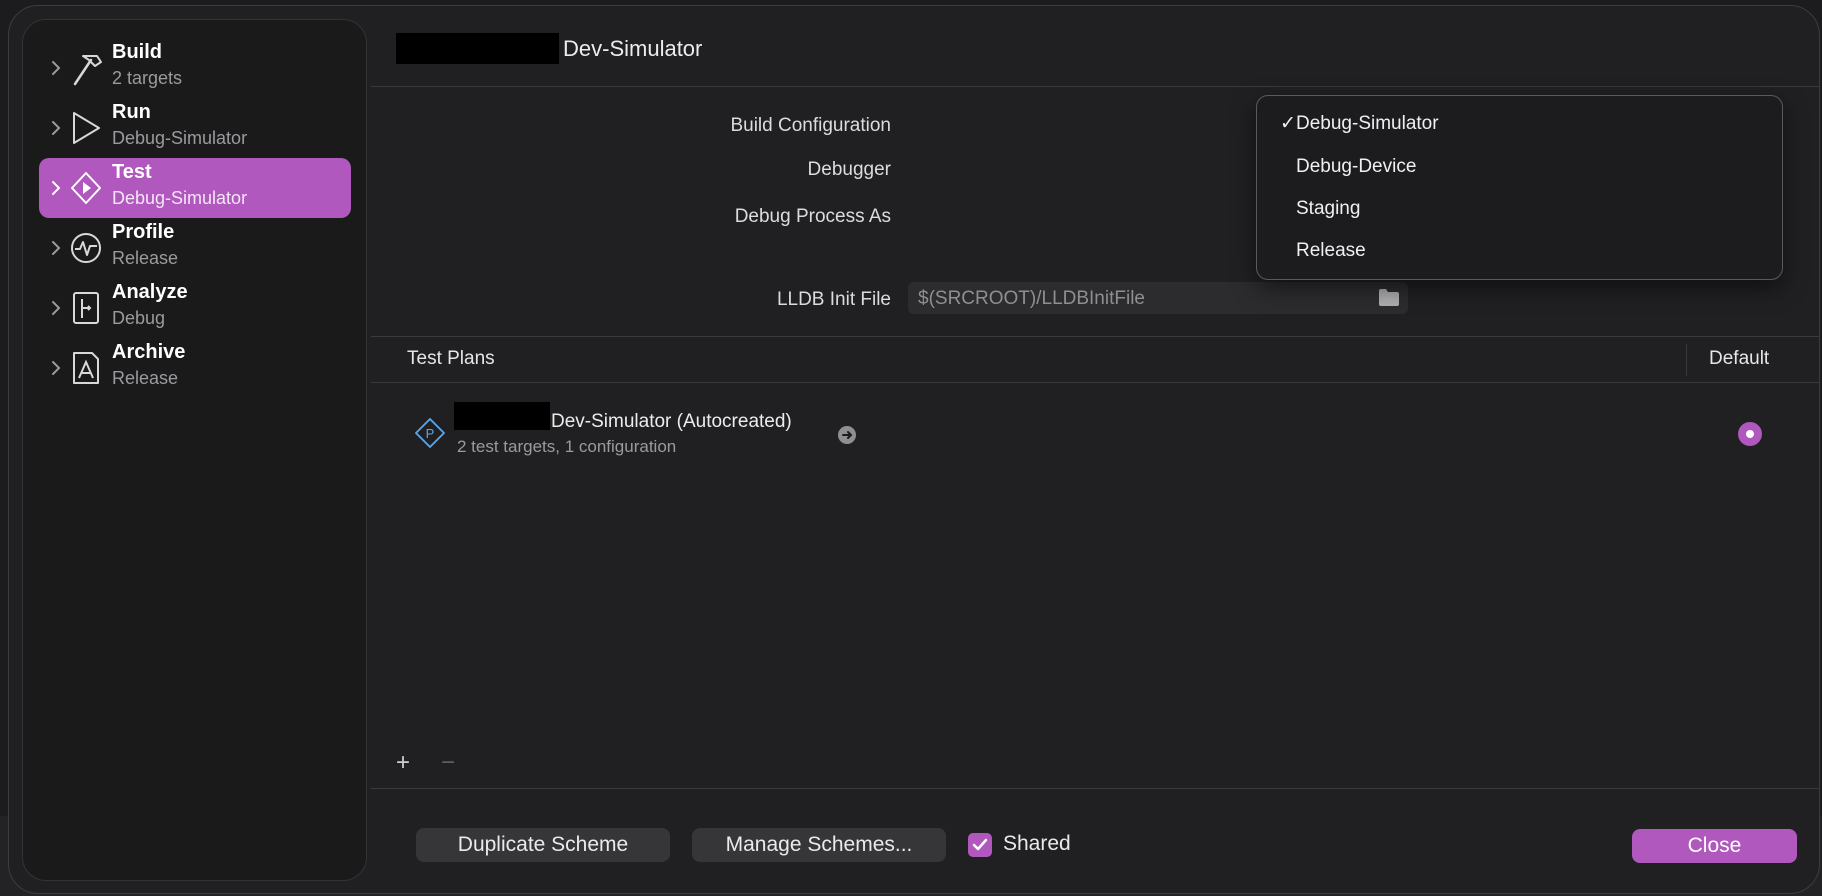  I want to click on test-plan-name: Dev-Simulator (Autocreated), so click(671, 421).